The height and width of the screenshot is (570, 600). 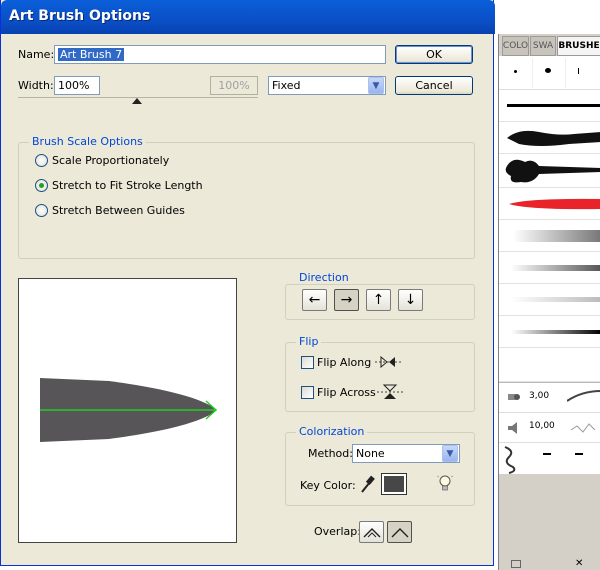 What do you see at coordinates (367, 484) in the screenshot?
I see `eyedropper-icon` at bounding box center [367, 484].